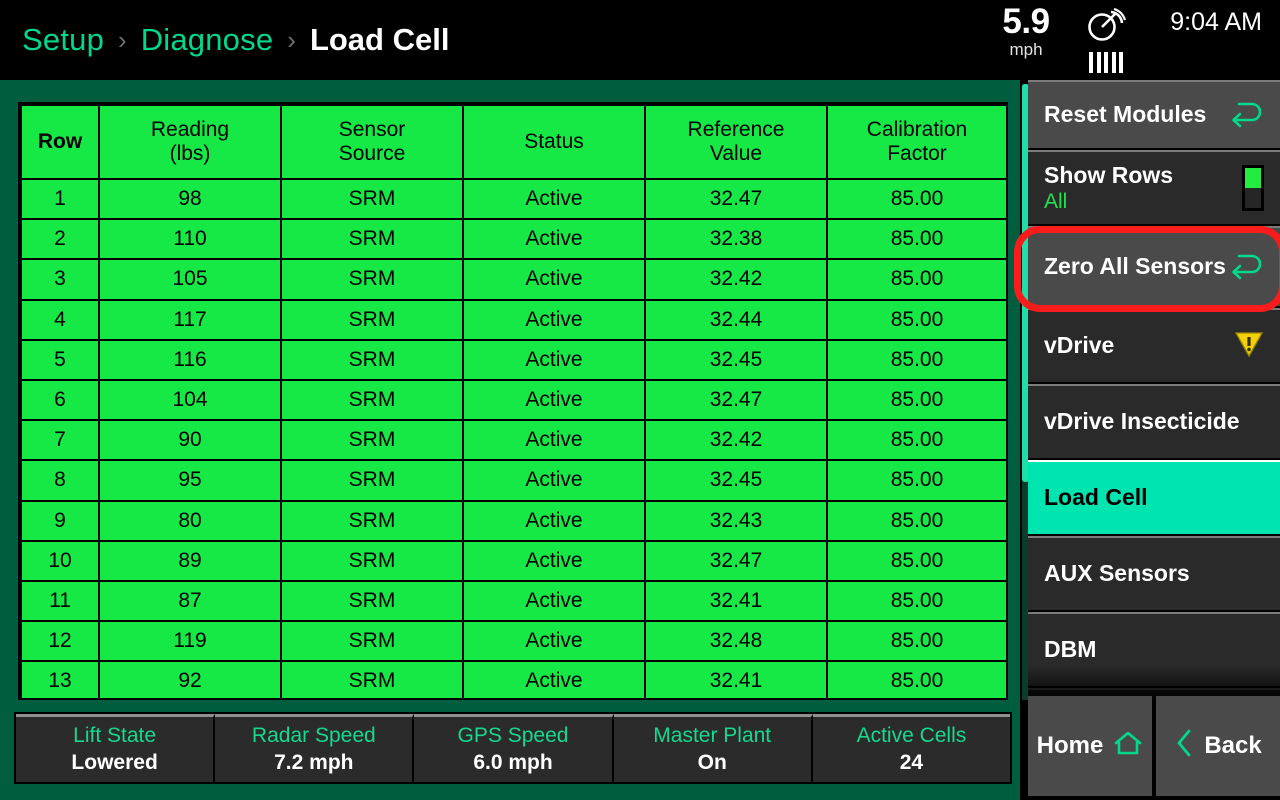 The height and width of the screenshot is (800, 1280). I want to click on sidebar-item-text: Reset Modules, so click(1137, 115).